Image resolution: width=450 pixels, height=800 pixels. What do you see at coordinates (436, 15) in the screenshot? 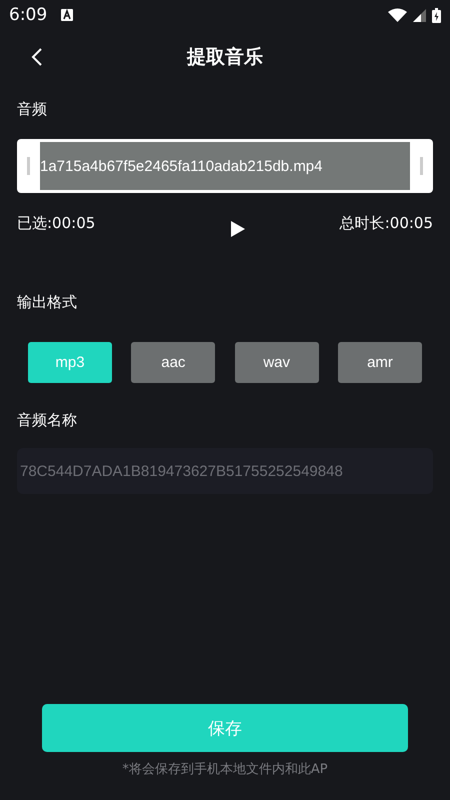
I see `battery-icon` at bounding box center [436, 15].